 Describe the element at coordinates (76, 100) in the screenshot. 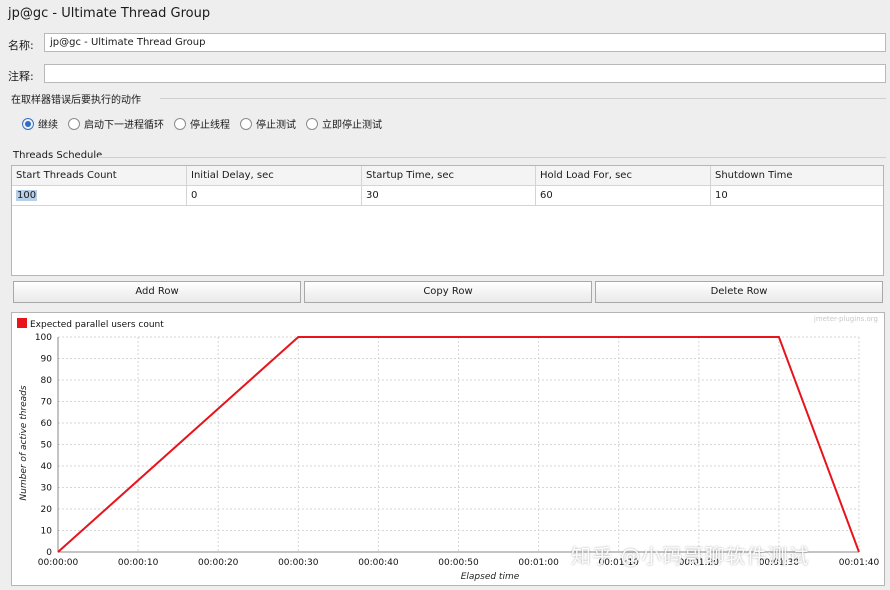

I see `error-action-group-title: 在取样器错误后要执行的动作` at that location.